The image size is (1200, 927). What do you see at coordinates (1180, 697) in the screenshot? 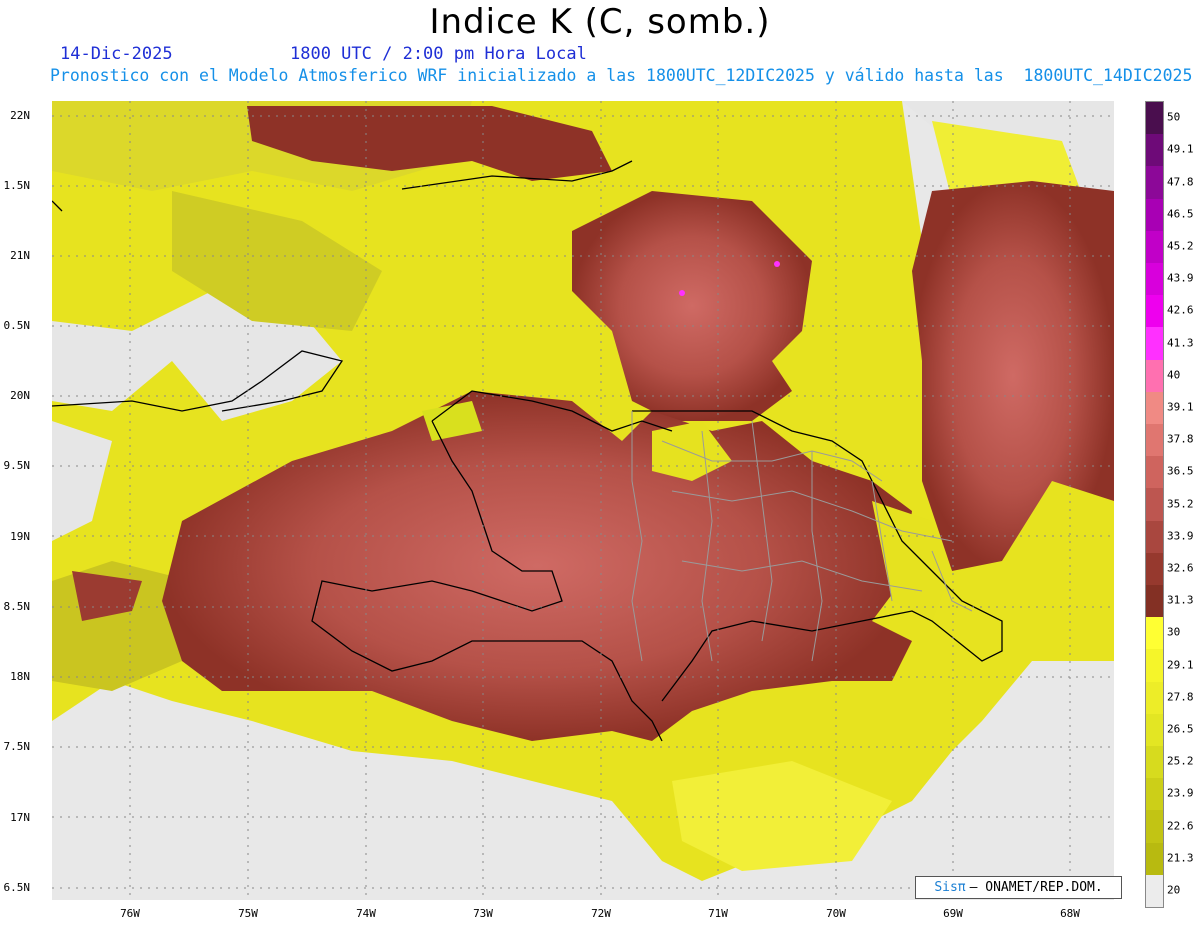
I see `colorbar-label: 27.8` at bounding box center [1180, 697].